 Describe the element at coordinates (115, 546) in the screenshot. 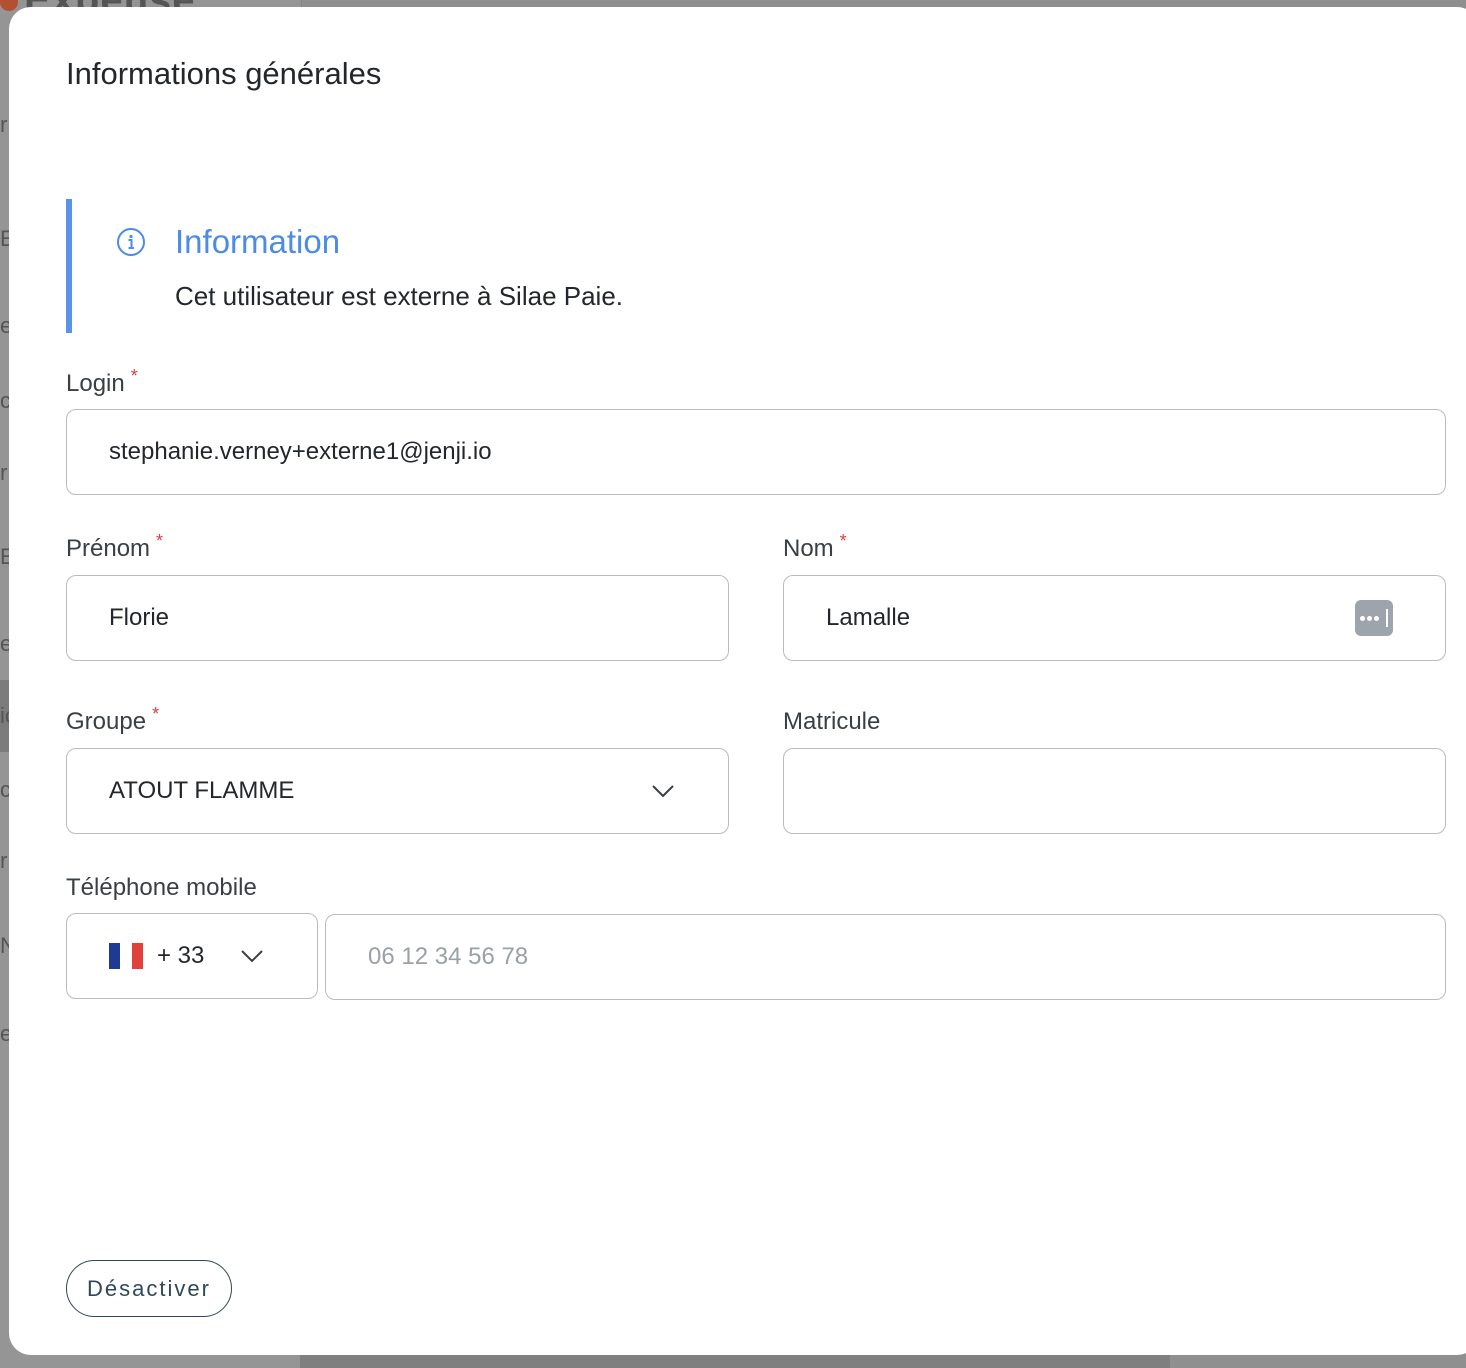

I see `prenom-label: Prénom *` at that location.